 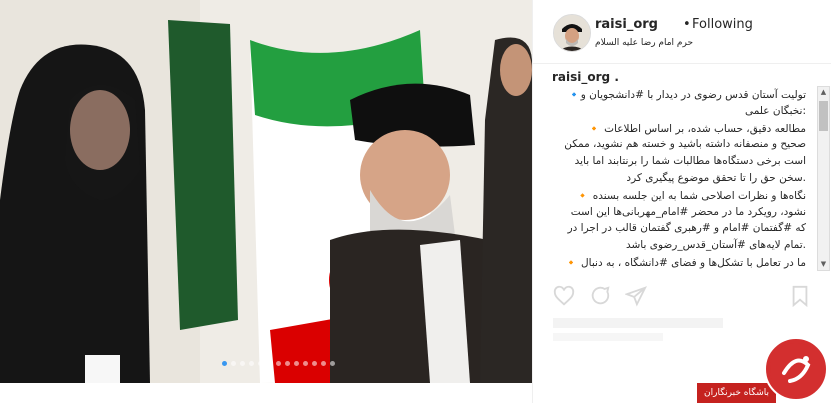 What do you see at coordinates (266, 393) in the screenshot?
I see `image-bottom-strip` at bounding box center [266, 393].